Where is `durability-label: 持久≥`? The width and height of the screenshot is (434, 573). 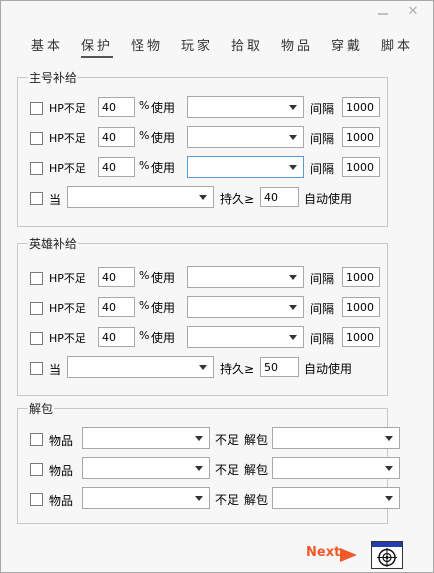 durability-label: 持久≥ is located at coordinates (237, 369).